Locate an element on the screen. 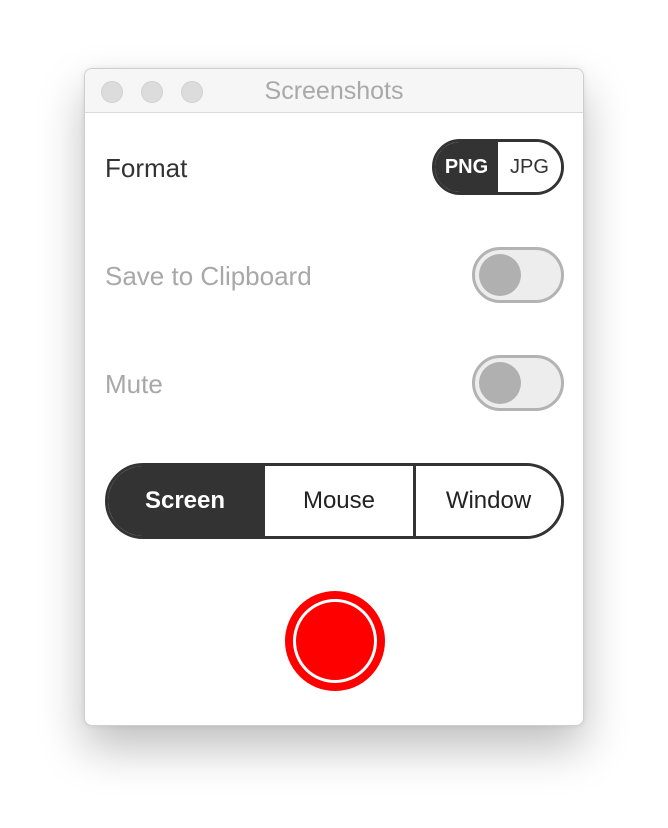 The image size is (668, 828). mode-option-screen: Screen is located at coordinates (185, 501).